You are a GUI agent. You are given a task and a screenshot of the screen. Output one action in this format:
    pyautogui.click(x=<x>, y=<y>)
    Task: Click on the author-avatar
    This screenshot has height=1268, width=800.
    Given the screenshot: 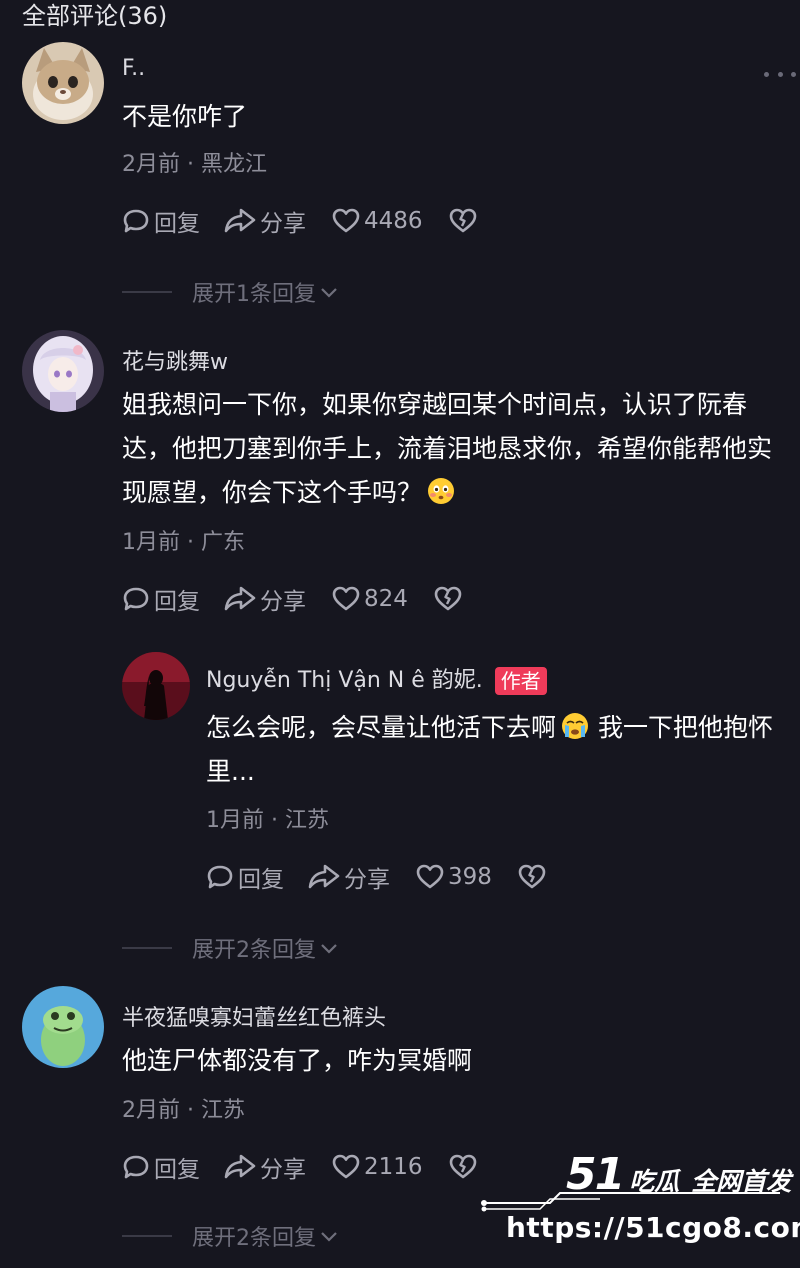 What is the action you would take?
    pyautogui.click(x=156, y=686)
    